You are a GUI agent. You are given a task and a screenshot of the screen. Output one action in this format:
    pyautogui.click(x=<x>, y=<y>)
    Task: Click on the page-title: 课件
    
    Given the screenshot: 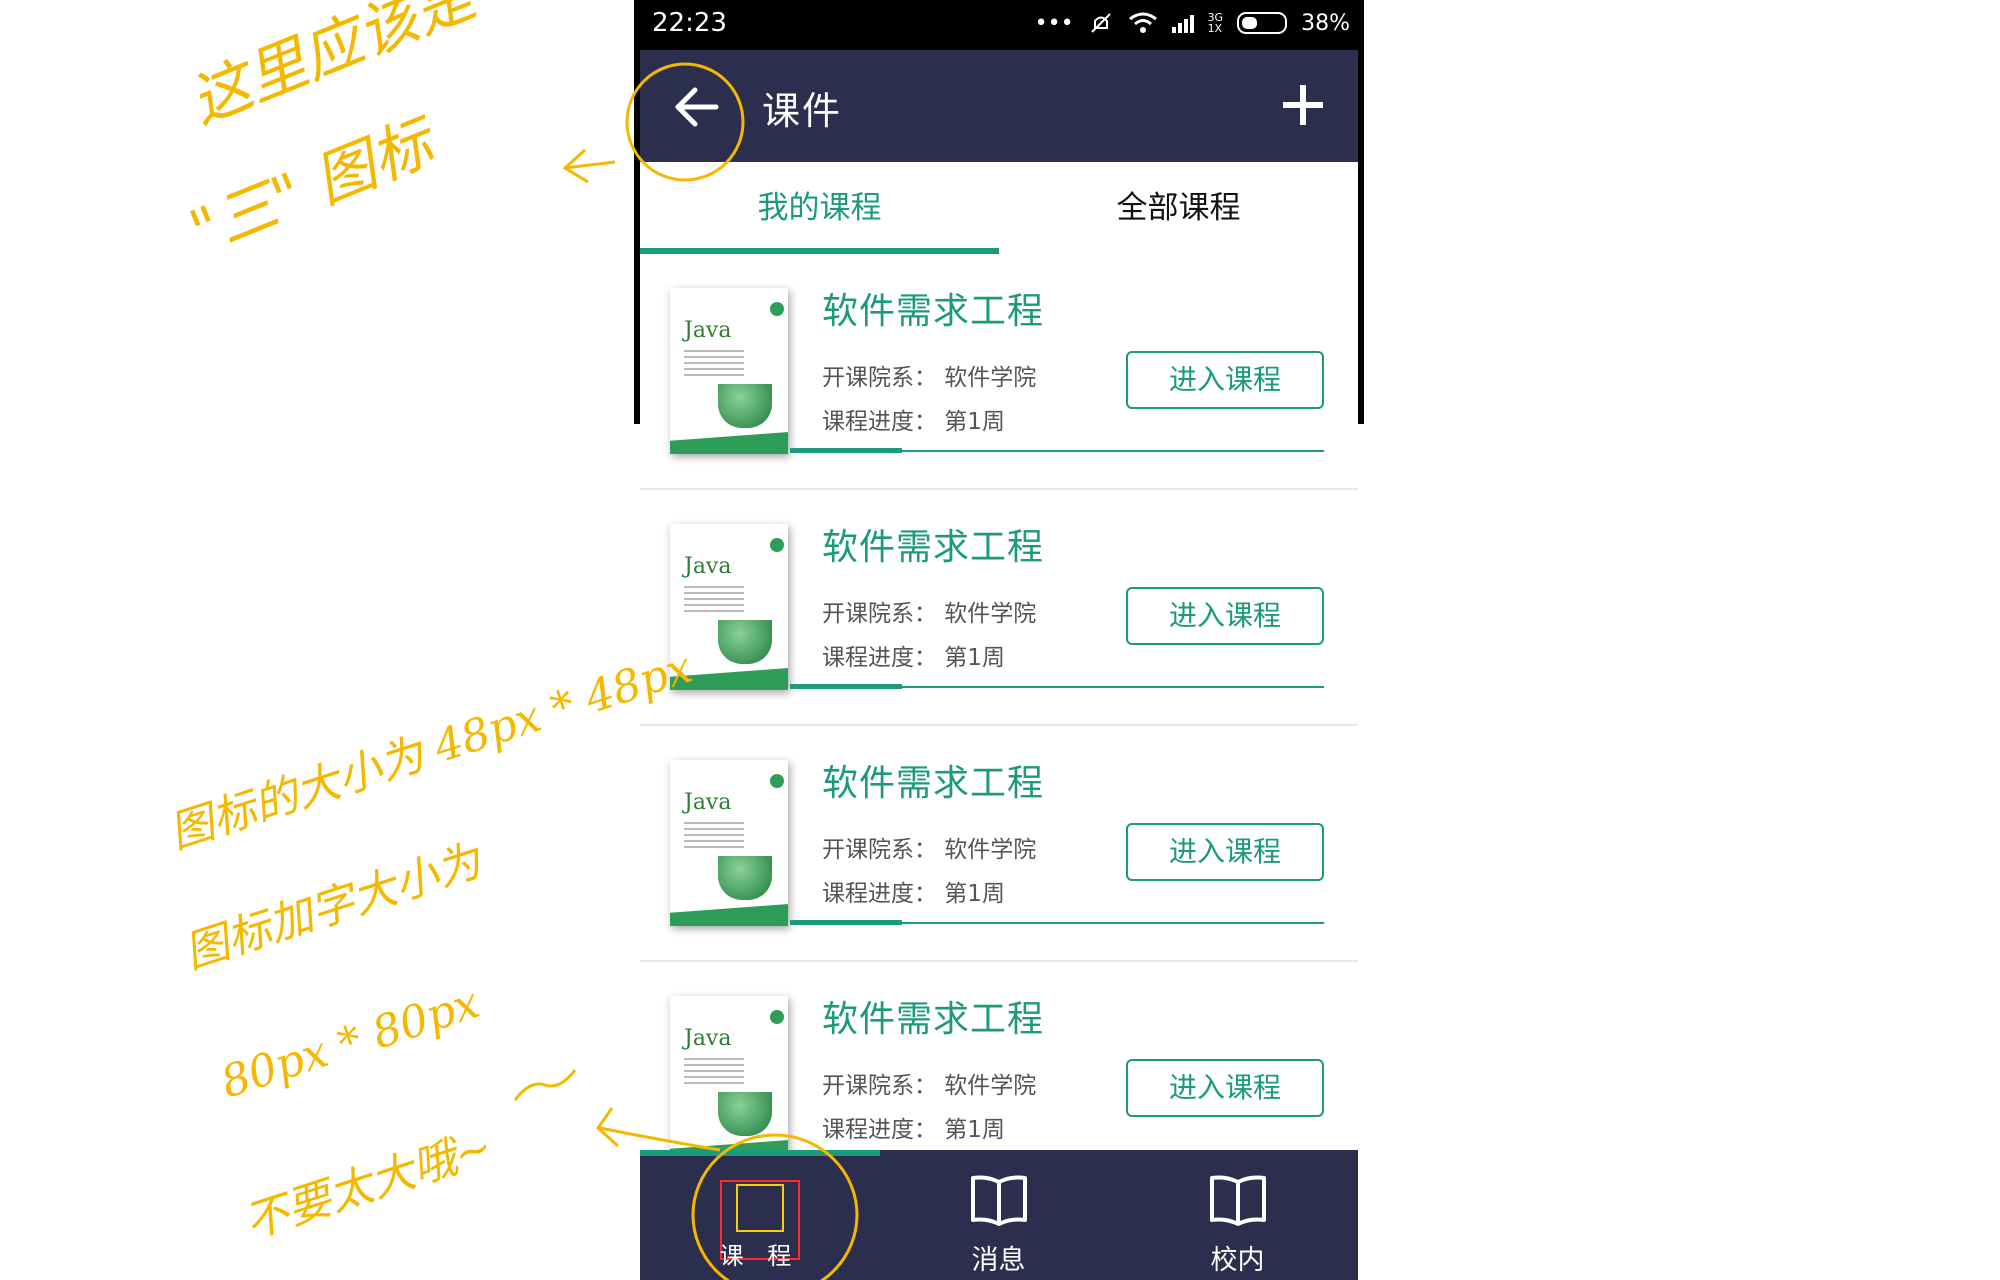 What is the action you would take?
    pyautogui.click(x=802, y=111)
    